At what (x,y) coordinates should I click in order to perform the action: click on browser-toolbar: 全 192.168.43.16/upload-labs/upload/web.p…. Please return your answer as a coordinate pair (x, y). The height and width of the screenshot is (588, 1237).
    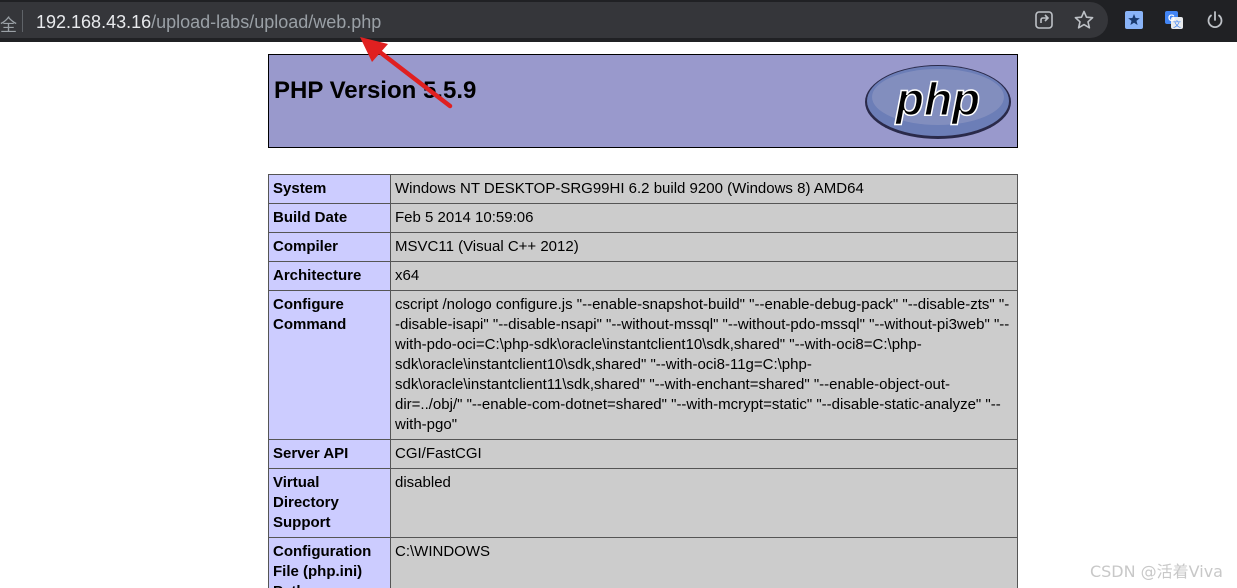
    Looking at the image, I should click on (618, 21).